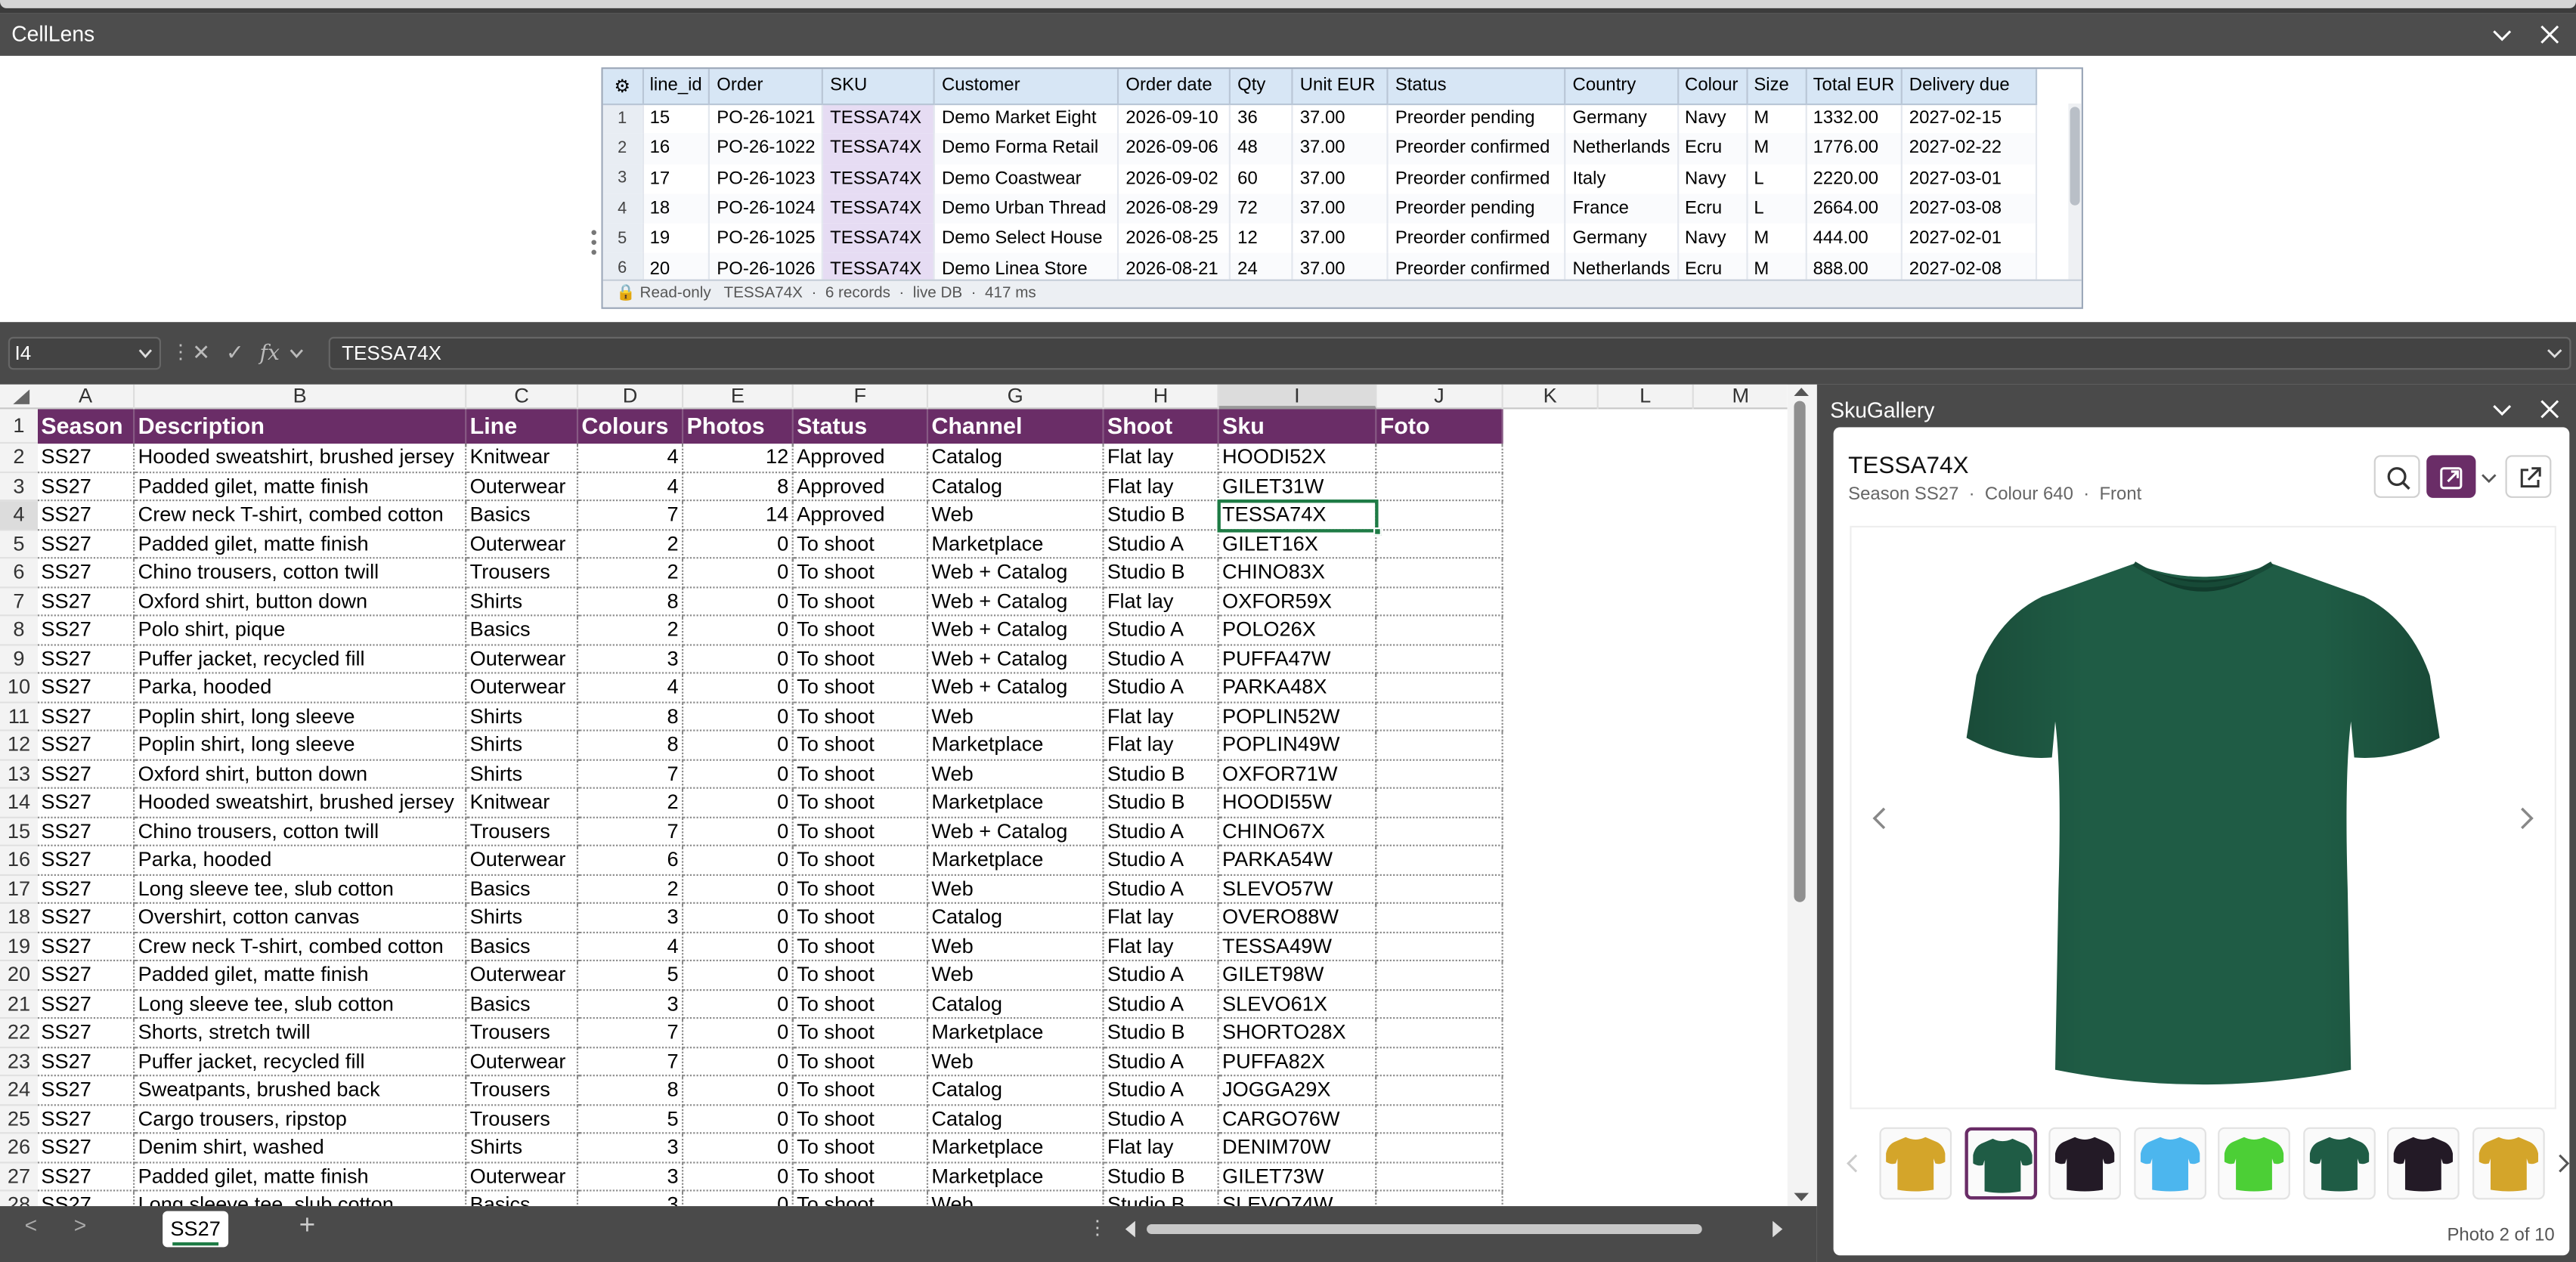  Describe the element at coordinates (2563, 1163) in the screenshot. I see `thumbs-next-icon` at that location.